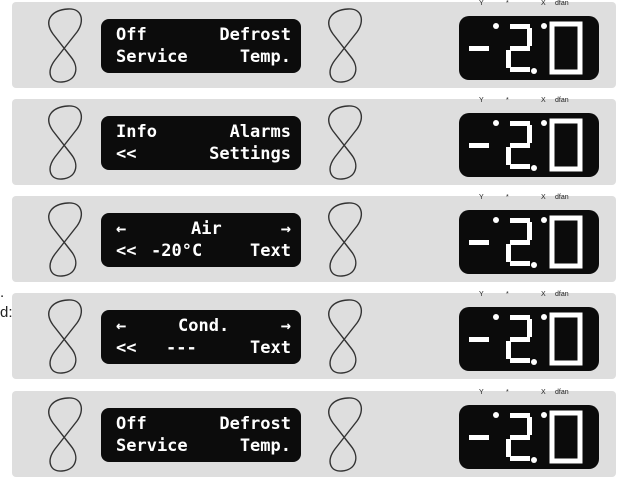 The image size is (623, 483). Describe the element at coordinates (204, 326) in the screenshot. I see `screen-title-cond: Cond.` at that location.